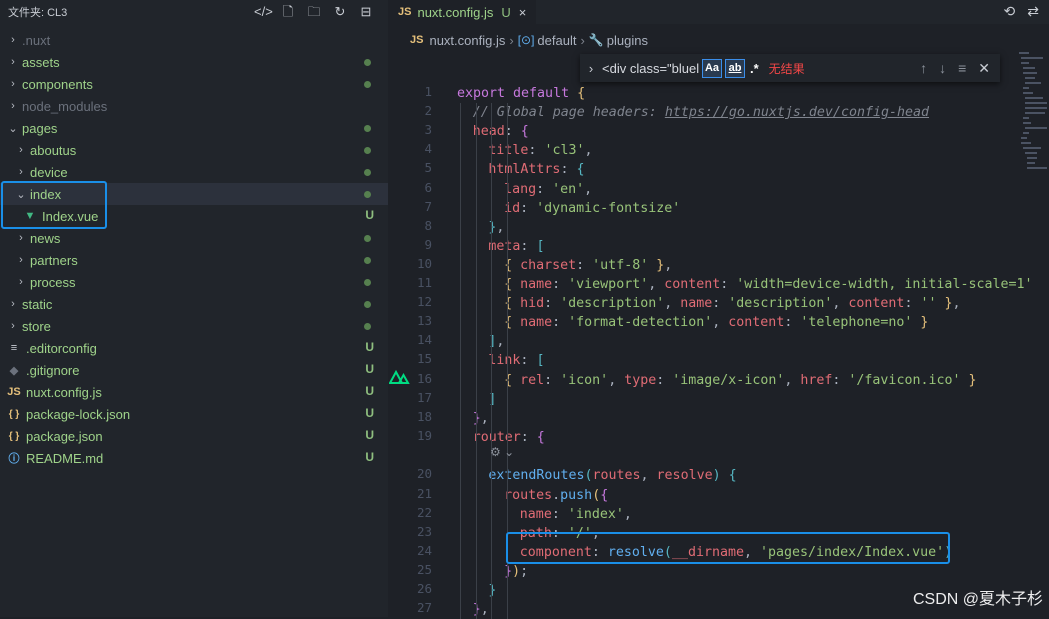 This screenshot has width=1049, height=619. What do you see at coordinates (627, 40) in the screenshot?
I see `breadcrumb-symbol-plugins: plugins` at bounding box center [627, 40].